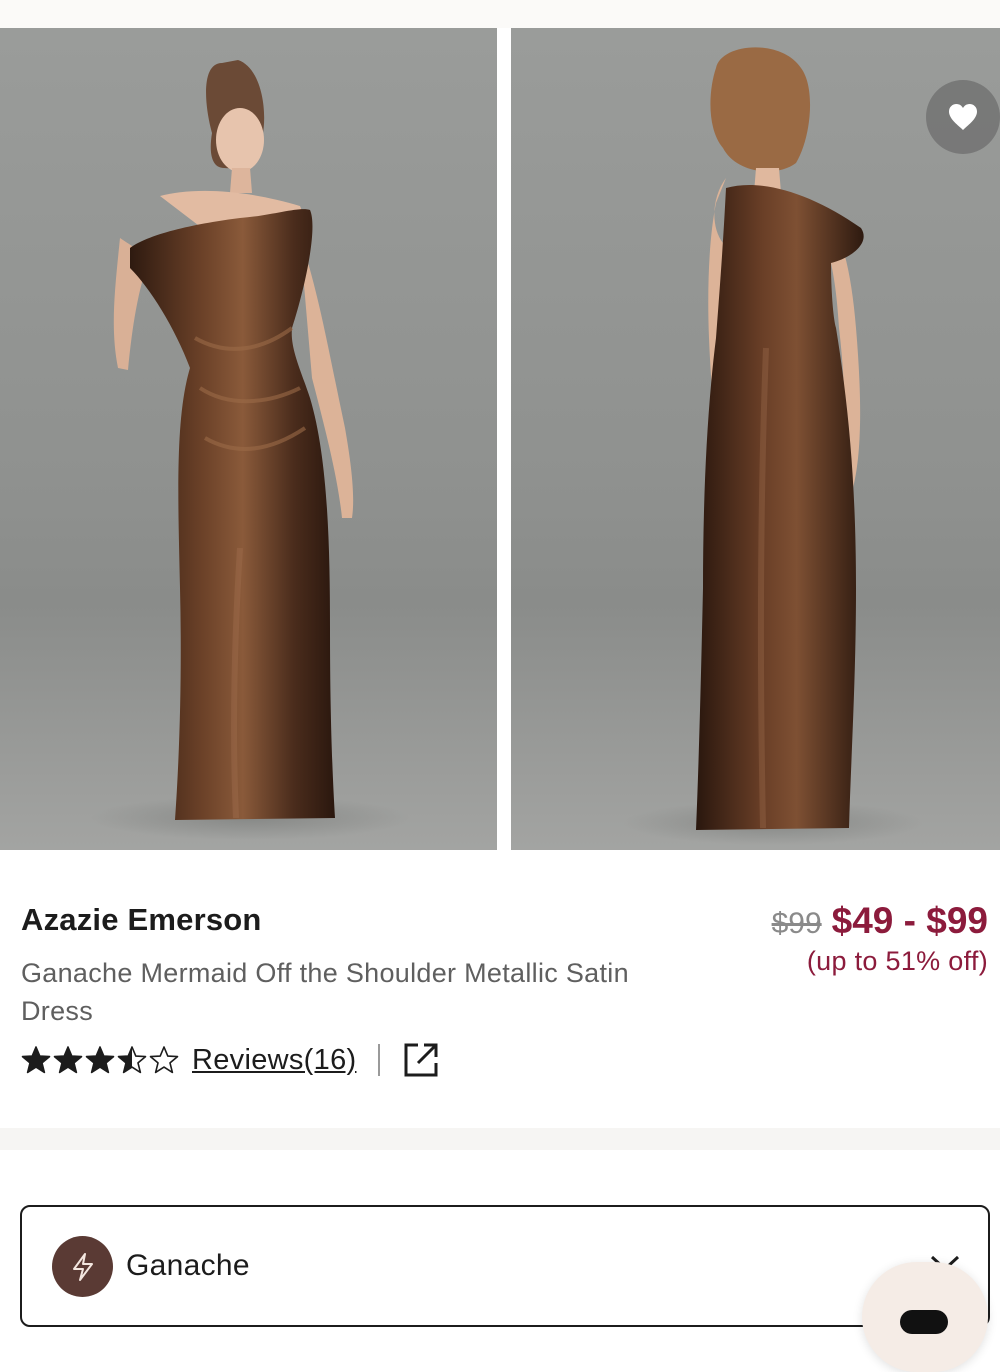 The width and height of the screenshot is (1000, 1372). I want to click on lightning-icon, so click(82, 1266).